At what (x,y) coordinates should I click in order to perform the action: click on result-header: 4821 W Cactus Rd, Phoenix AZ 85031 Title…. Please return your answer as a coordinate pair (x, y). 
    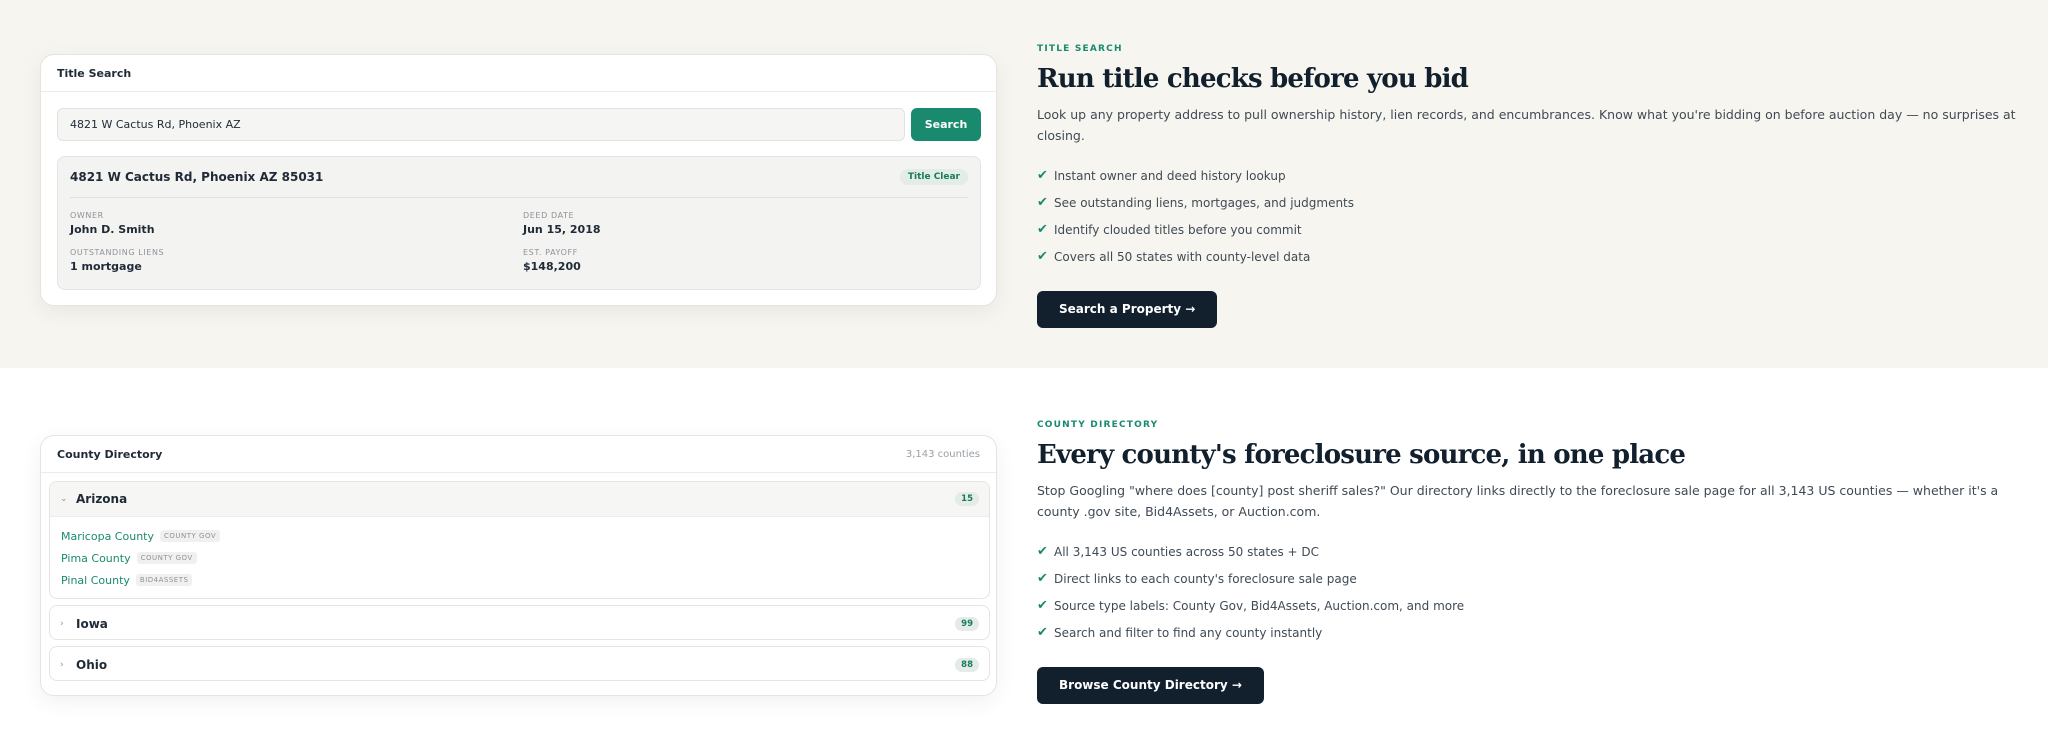
    Looking at the image, I should click on (519, 177).